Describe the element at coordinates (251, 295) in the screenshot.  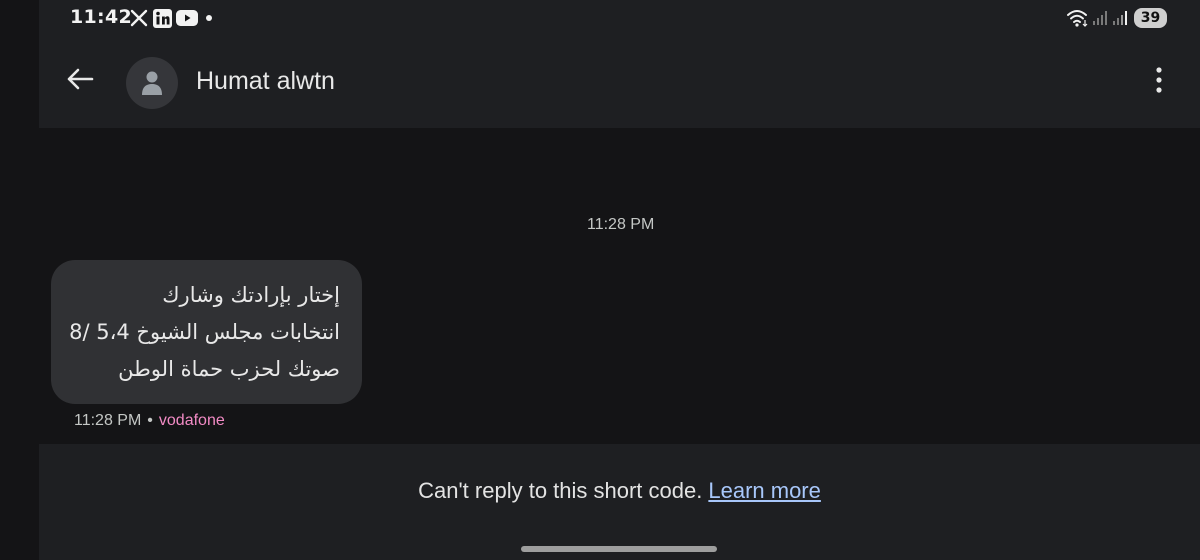
I see `message-line: إختار بإرادتك وشارك` at that location.